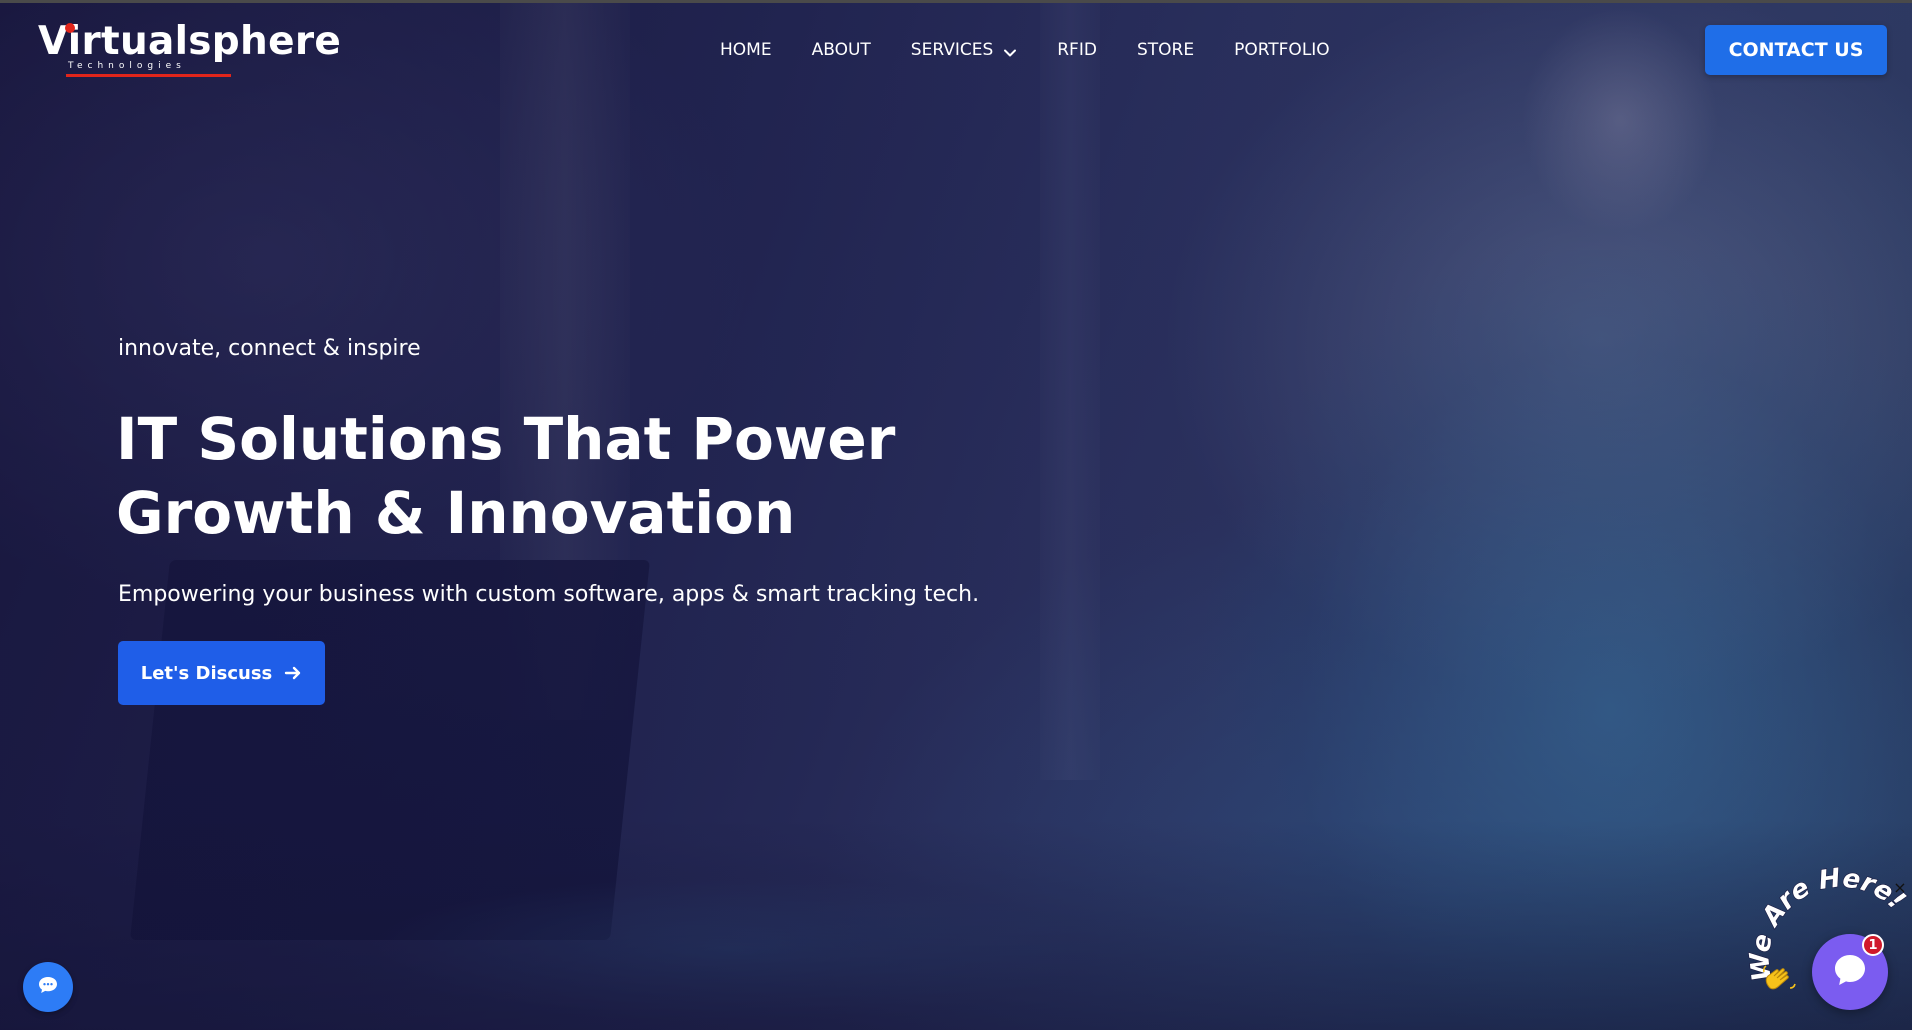  What do you see at coordinates (956, 1) in the screenshot?
I see `header-top-border` at bounding box center [956, 1].